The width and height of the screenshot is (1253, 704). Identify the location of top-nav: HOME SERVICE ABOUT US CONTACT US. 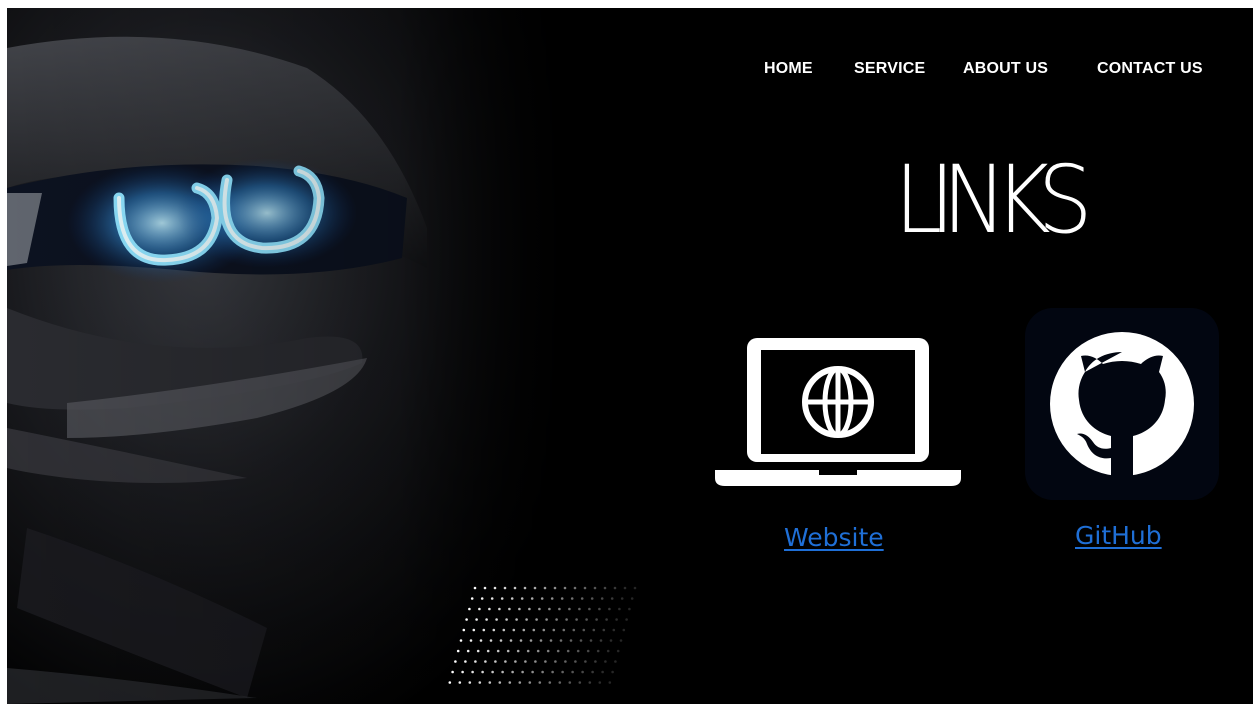
(630, 70).